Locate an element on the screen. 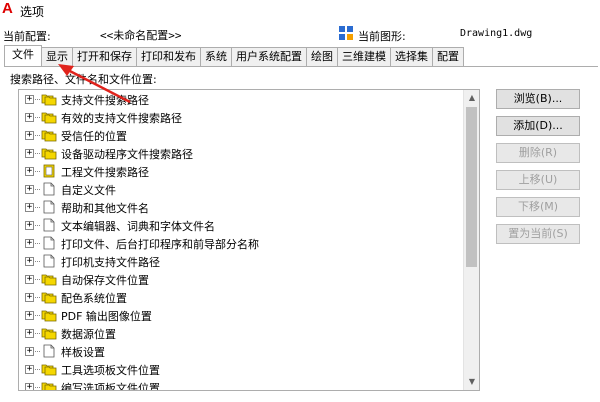  current-drawing-value: Drawing1.dwg is located at coordinates (496, 33).